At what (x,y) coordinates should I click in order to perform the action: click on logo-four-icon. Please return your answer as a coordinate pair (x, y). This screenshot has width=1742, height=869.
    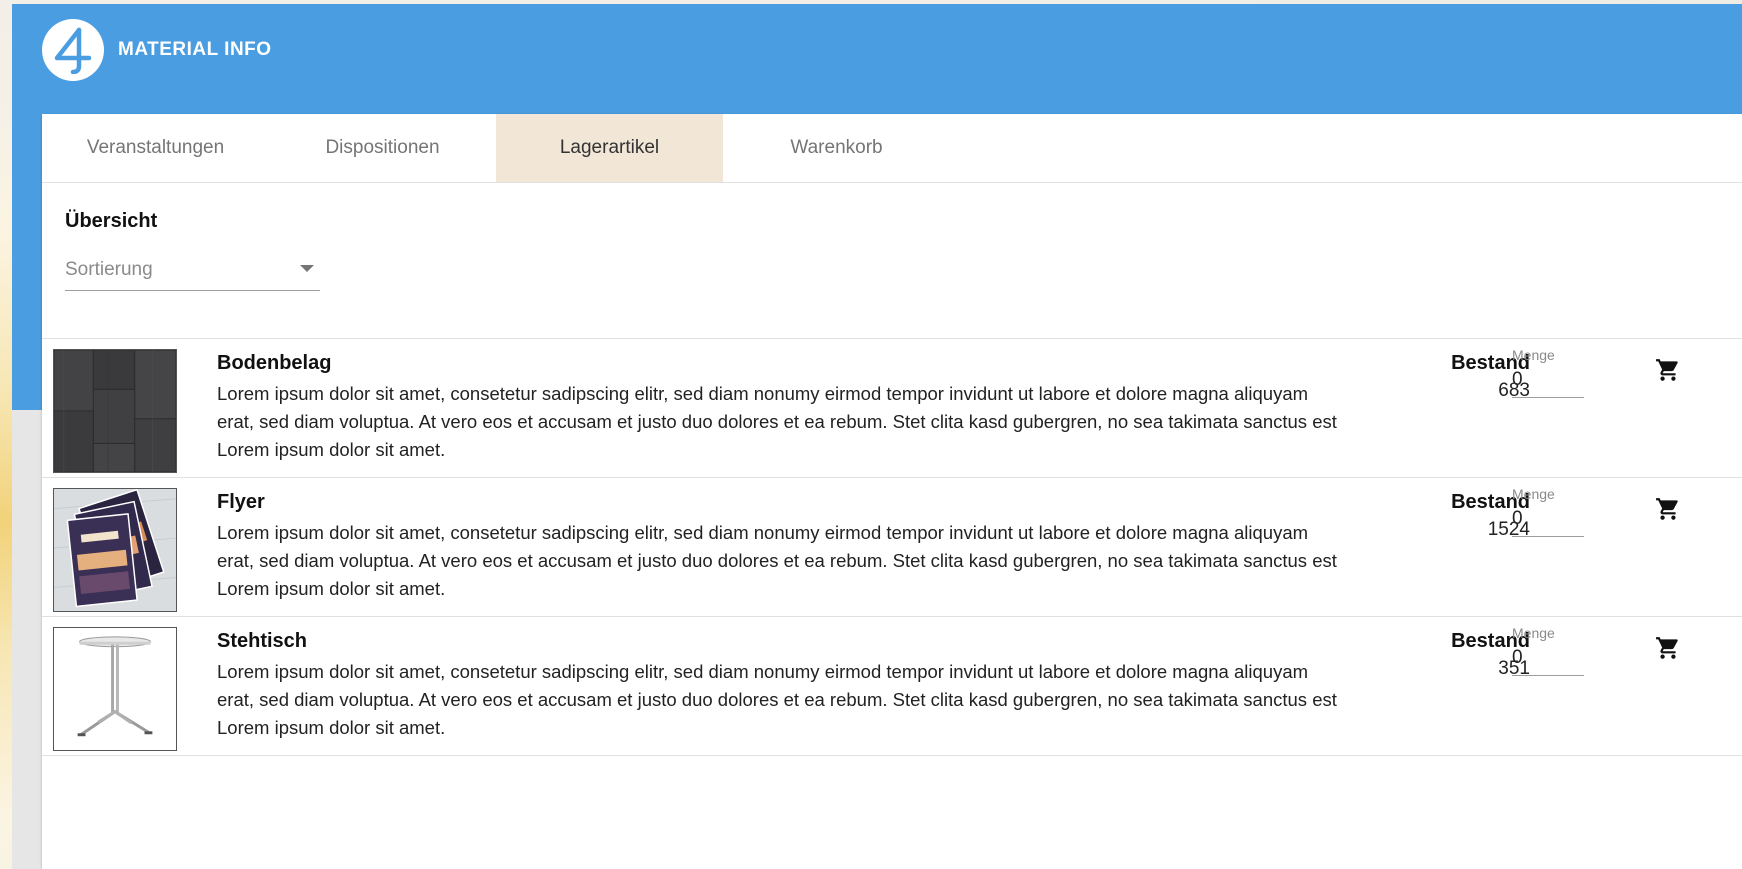
    Looking at the image, I should click on (73, 50).